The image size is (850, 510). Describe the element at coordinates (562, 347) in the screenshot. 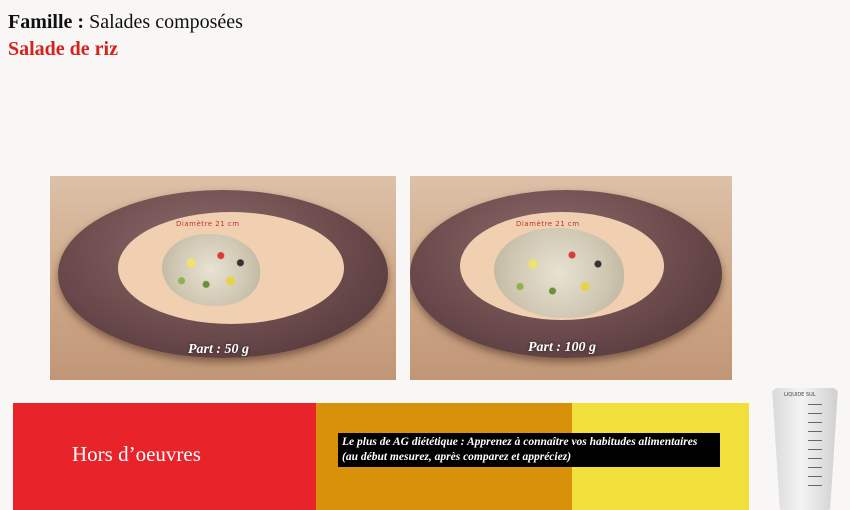

I see `portion-label: Part : 100 g` at that location.